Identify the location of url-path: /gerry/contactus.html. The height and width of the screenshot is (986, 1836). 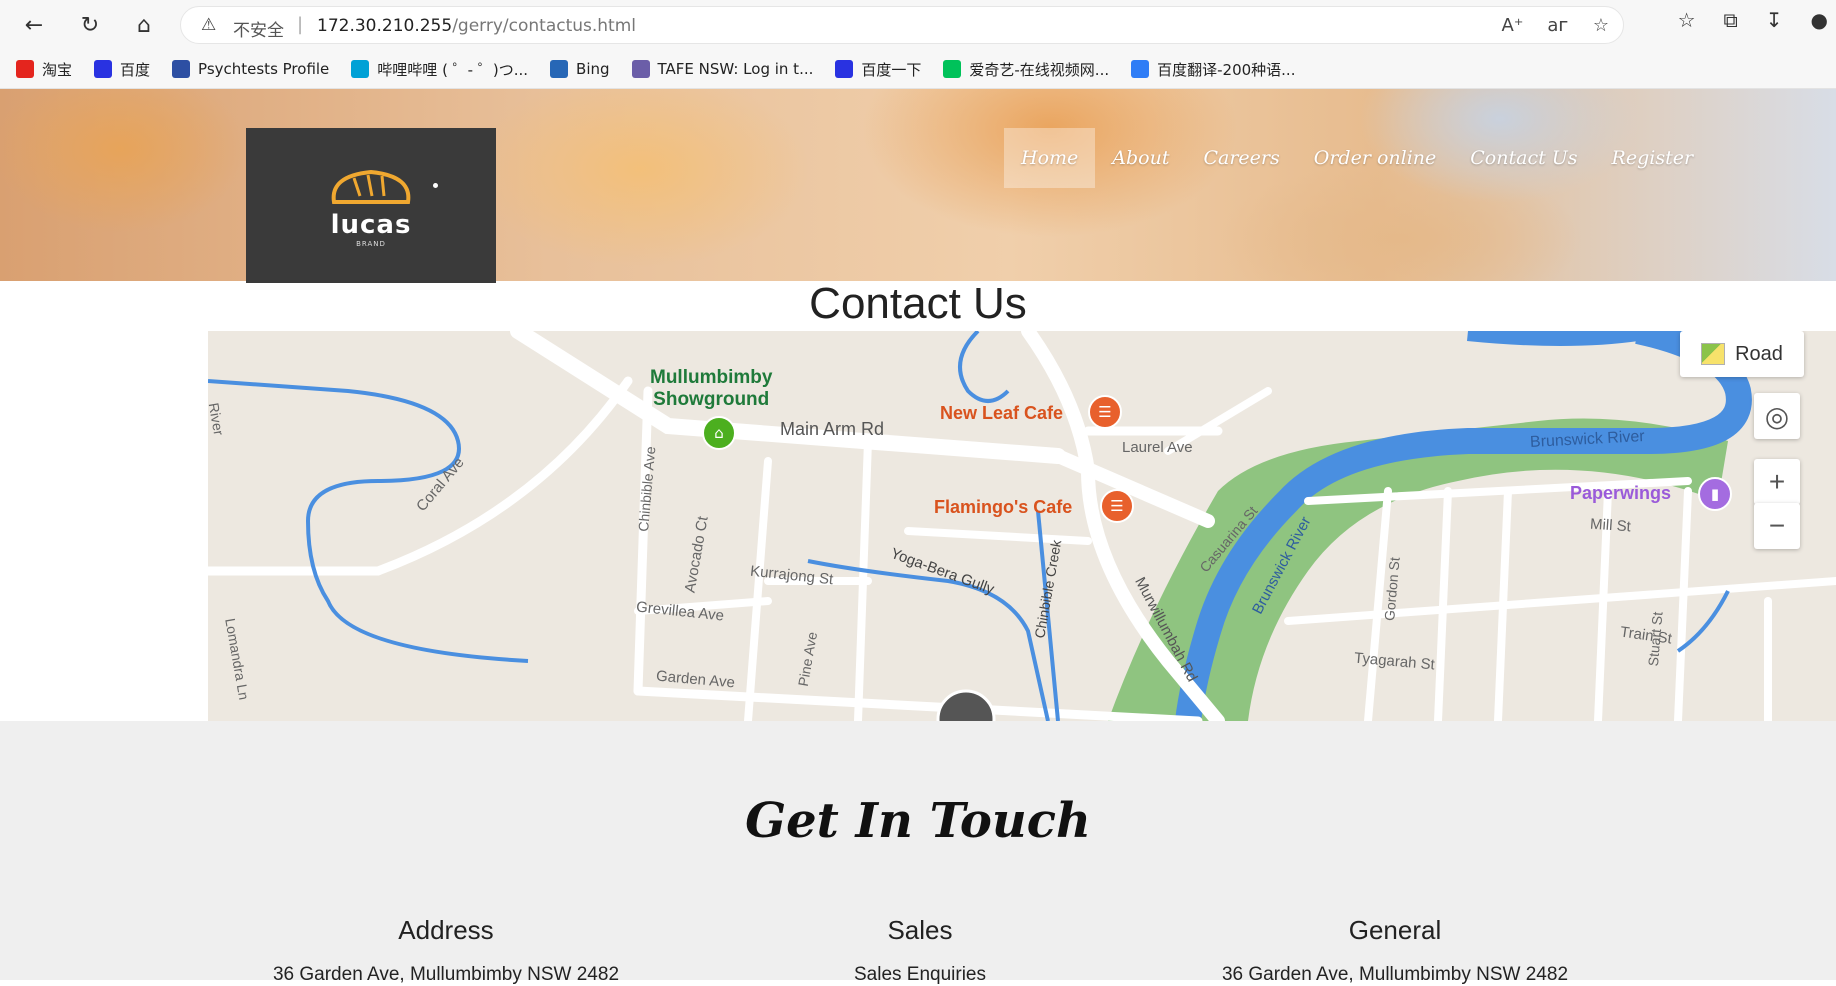
(544, 26).